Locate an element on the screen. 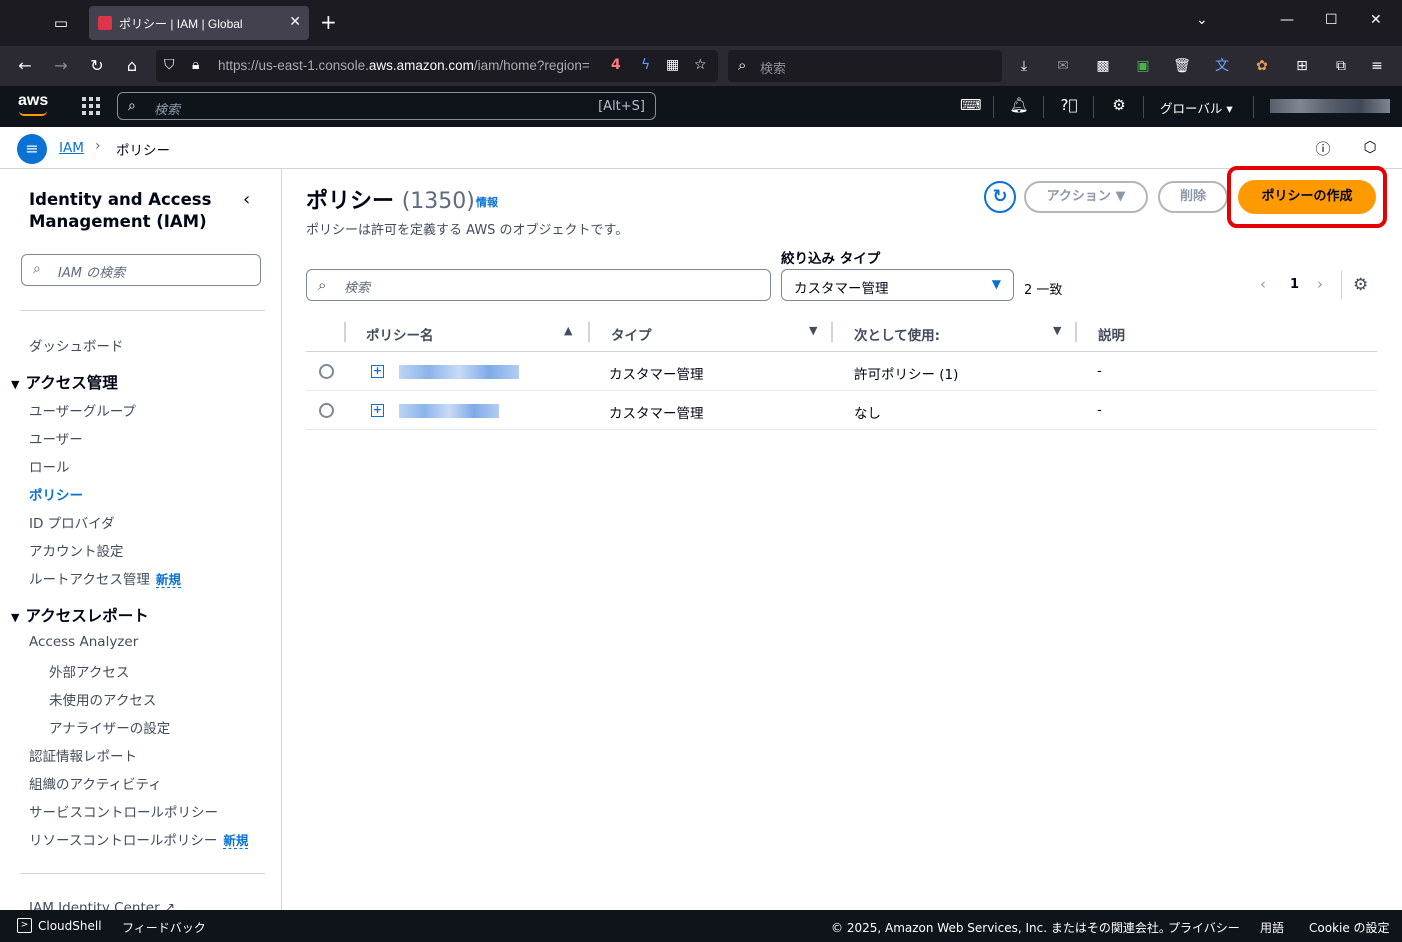  window-close-icon: ✕ is located at coordinates (1376, 20).